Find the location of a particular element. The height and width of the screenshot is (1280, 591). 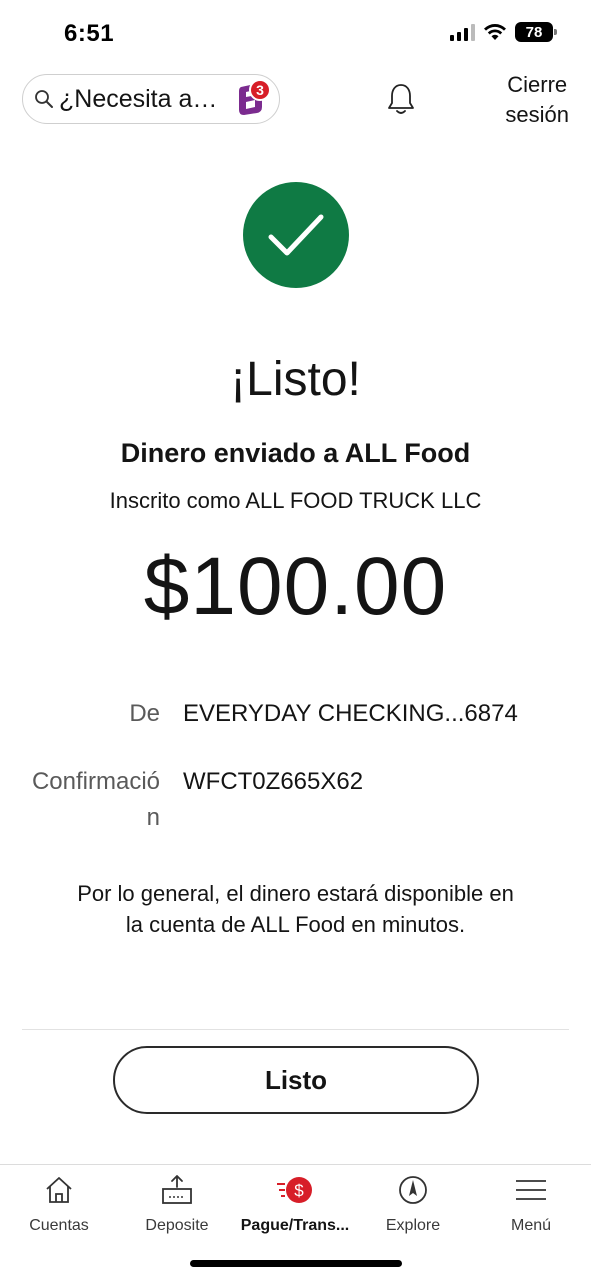

signout-line2: sesión is located at coordinates (537, 114).